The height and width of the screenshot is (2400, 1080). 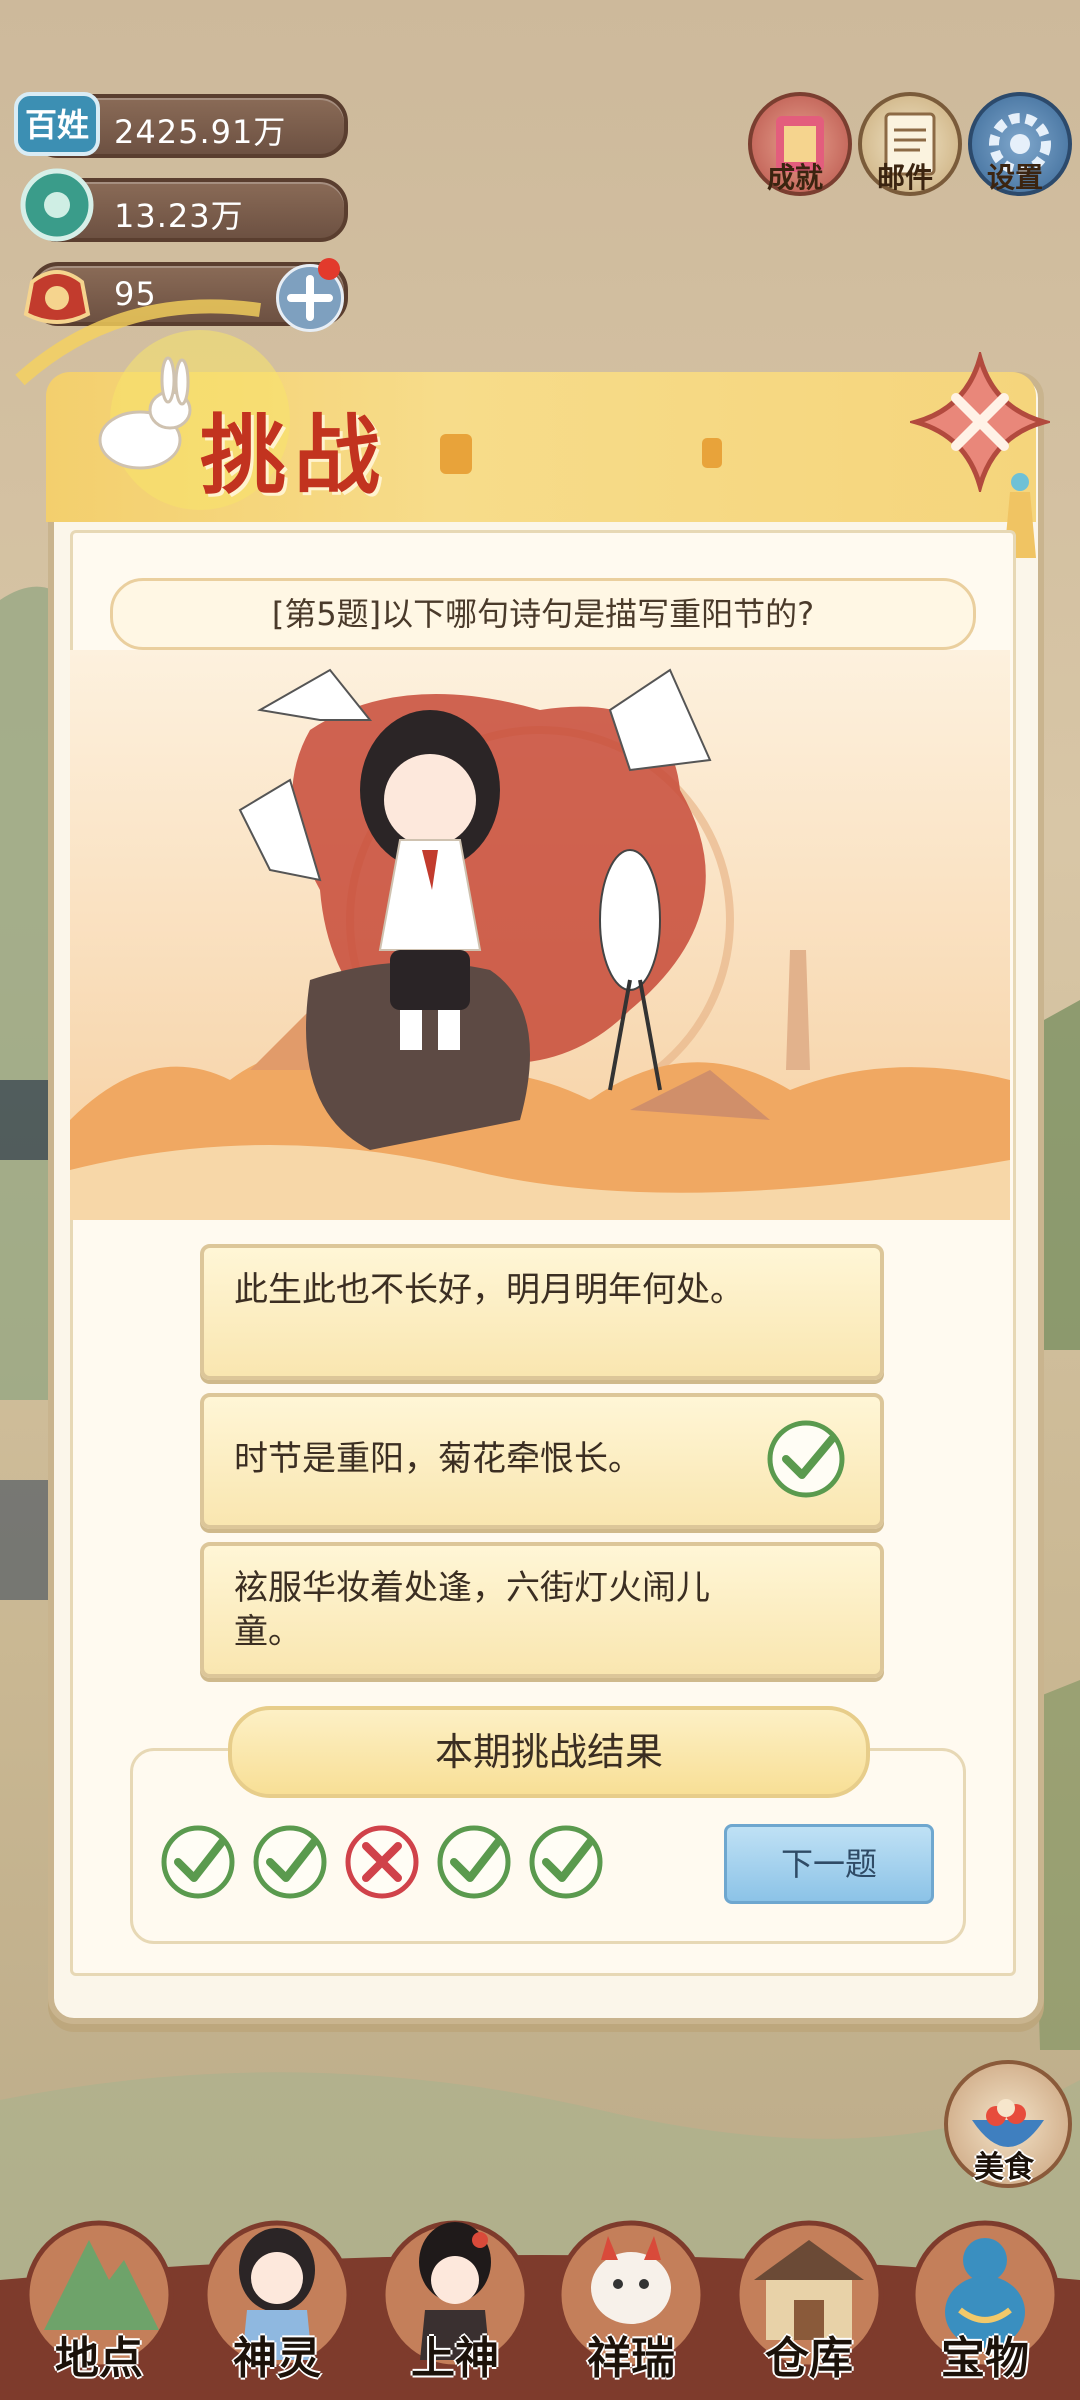 I want to click on jade-icon, so click(x=57, y=205).